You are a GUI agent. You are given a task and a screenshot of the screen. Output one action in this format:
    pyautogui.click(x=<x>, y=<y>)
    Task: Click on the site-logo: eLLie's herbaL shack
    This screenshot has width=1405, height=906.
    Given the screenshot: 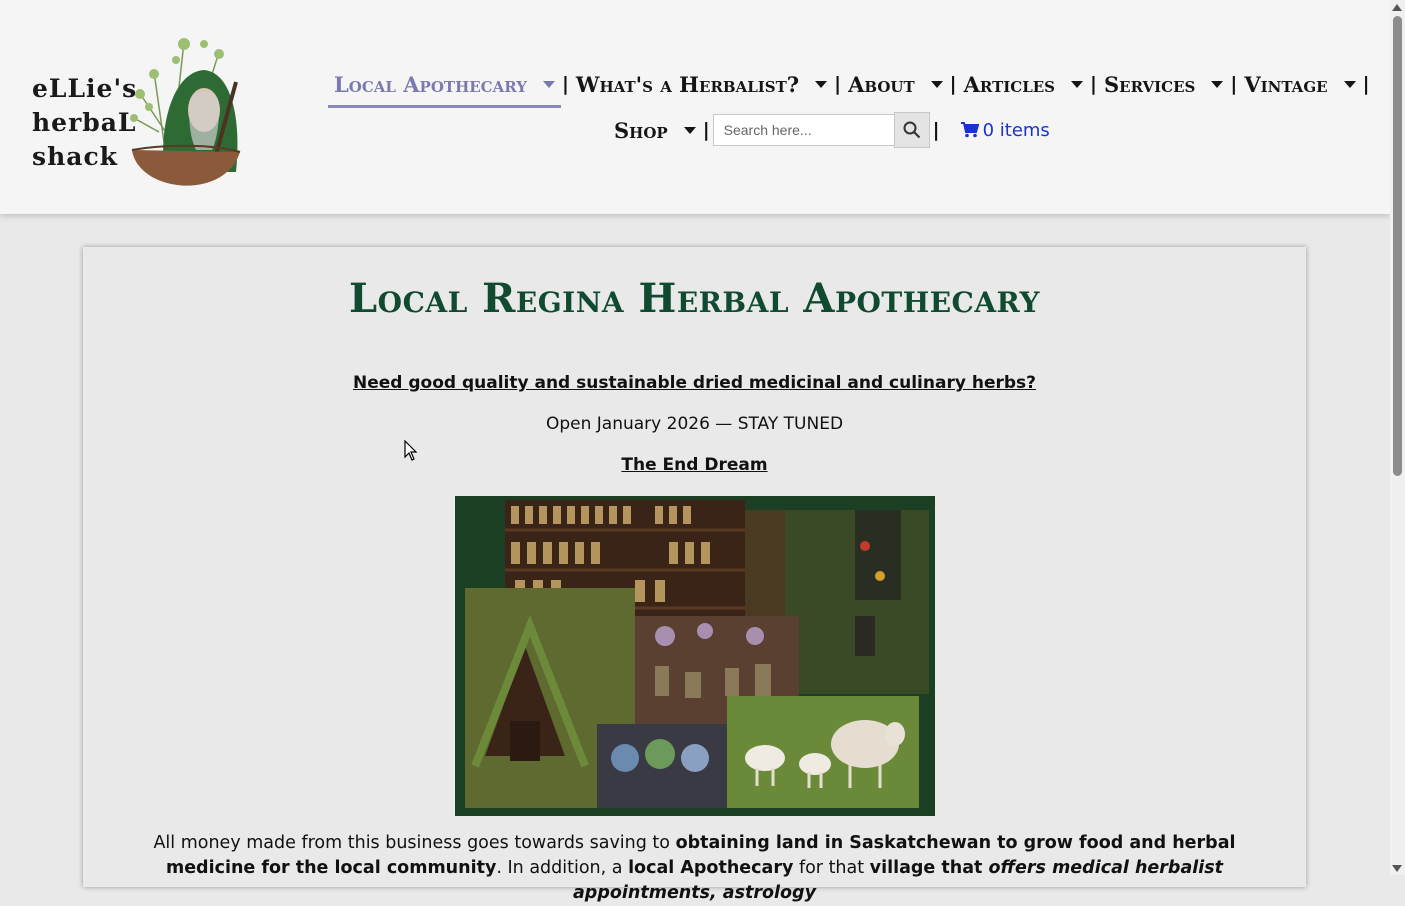 What is the action you would take?
    pyautogui.click(x=138, y=112)
    